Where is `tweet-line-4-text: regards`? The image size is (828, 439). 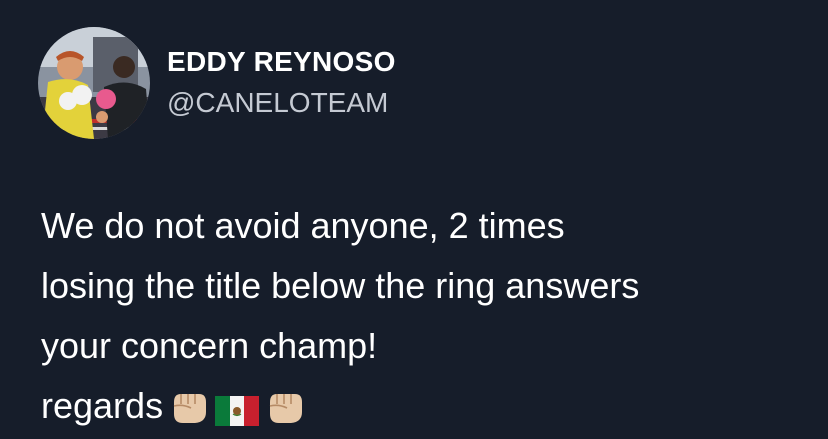 tweet-line-4-text: regards is located at coordinates (102, 405).